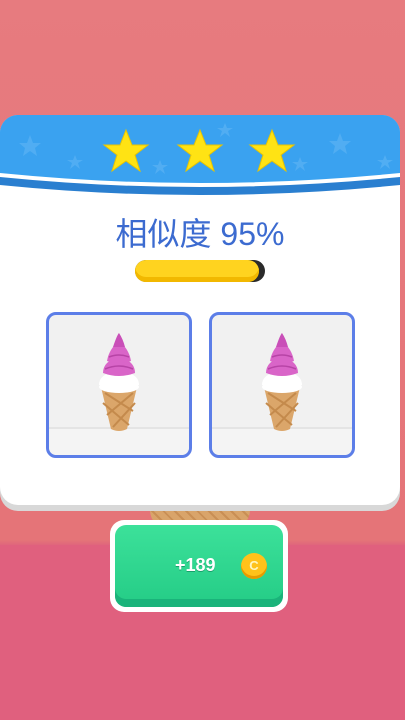 The image size is (405, 720). I want to click on similarity-progress-fill, so click(197, 271).